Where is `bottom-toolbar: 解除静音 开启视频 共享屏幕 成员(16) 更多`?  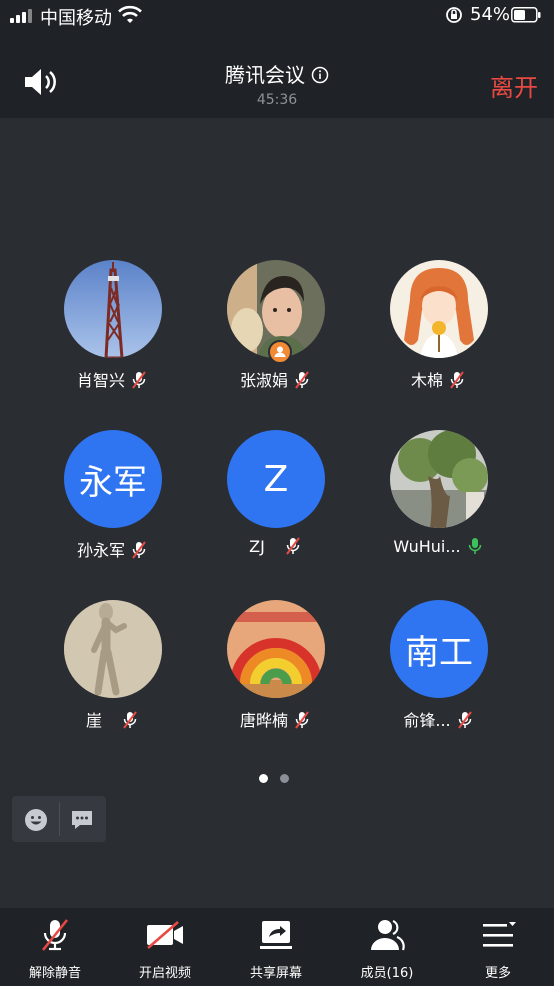
bottom-toolbar: 解除静音 开启视频 共享屏幕 成员(16) 更多 is located at coordinates (277, 947).